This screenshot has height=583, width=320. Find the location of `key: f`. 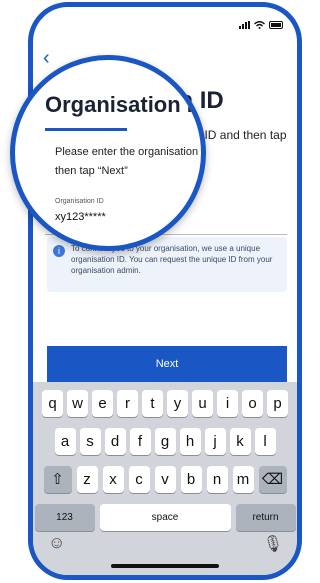

key: f is located at coordinates (140, 441).